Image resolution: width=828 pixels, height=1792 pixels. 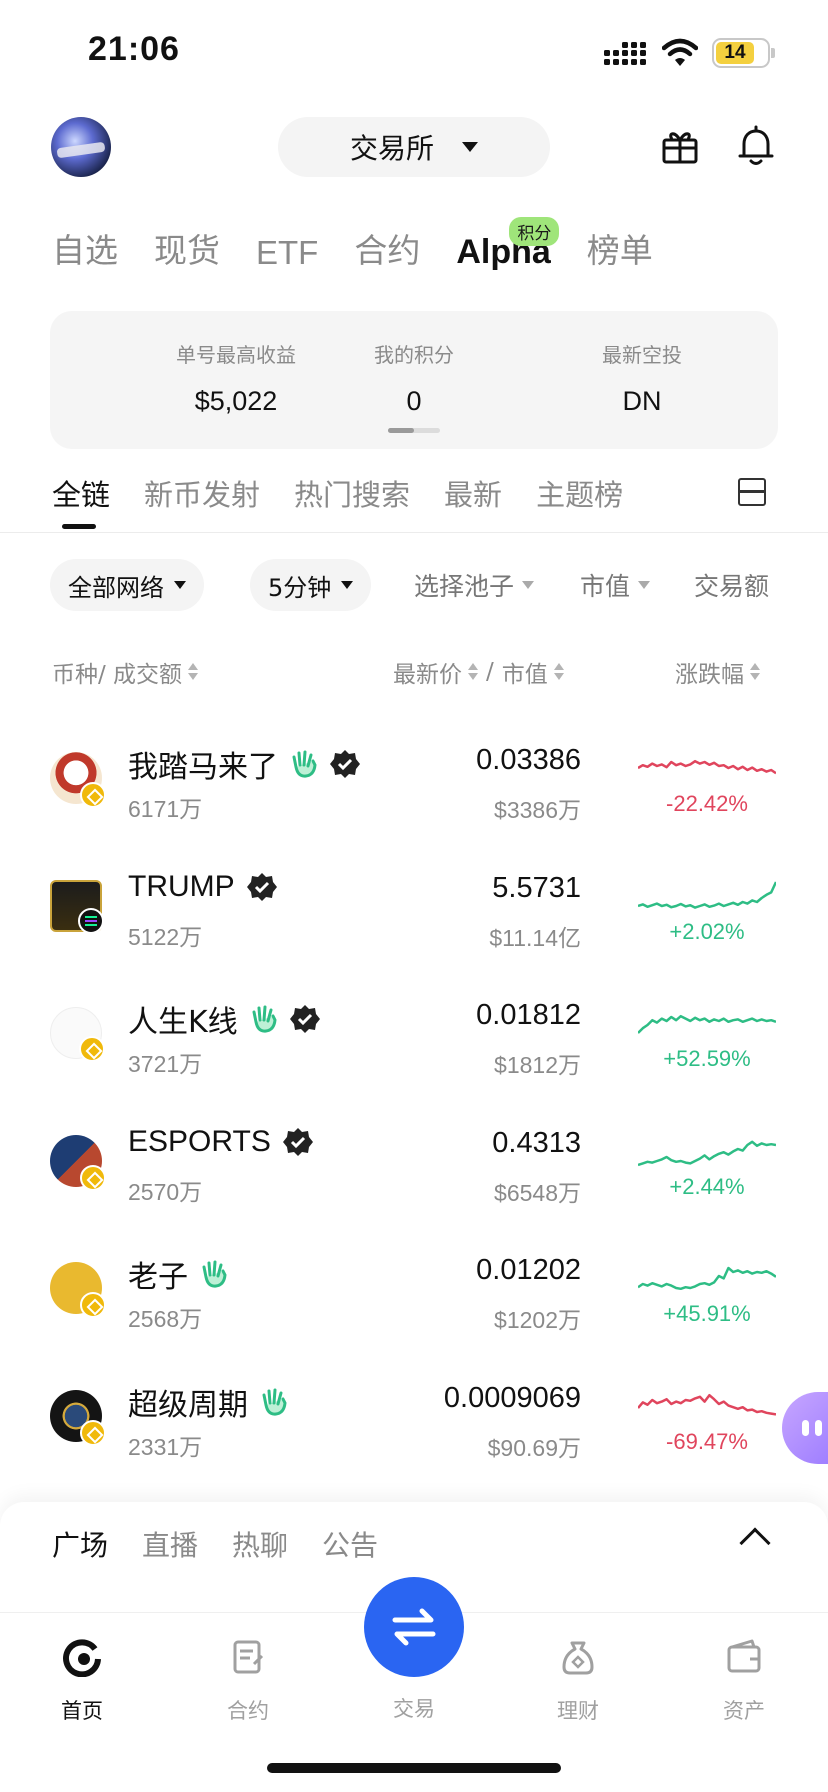 I want to click on tab-watchlist: 自选, so click(x=85, y=248).